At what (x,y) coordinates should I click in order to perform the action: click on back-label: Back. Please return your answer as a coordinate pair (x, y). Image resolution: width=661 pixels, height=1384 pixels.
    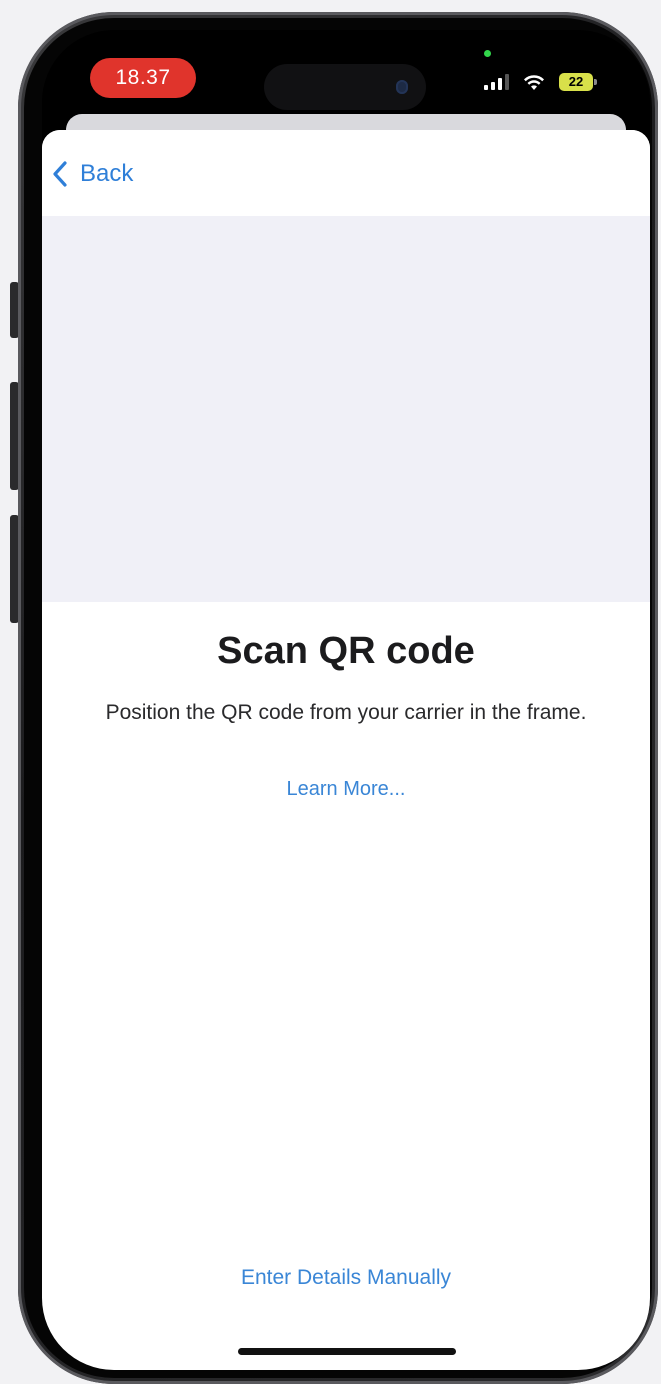
    Looking at the image, I should click on (107, 173).